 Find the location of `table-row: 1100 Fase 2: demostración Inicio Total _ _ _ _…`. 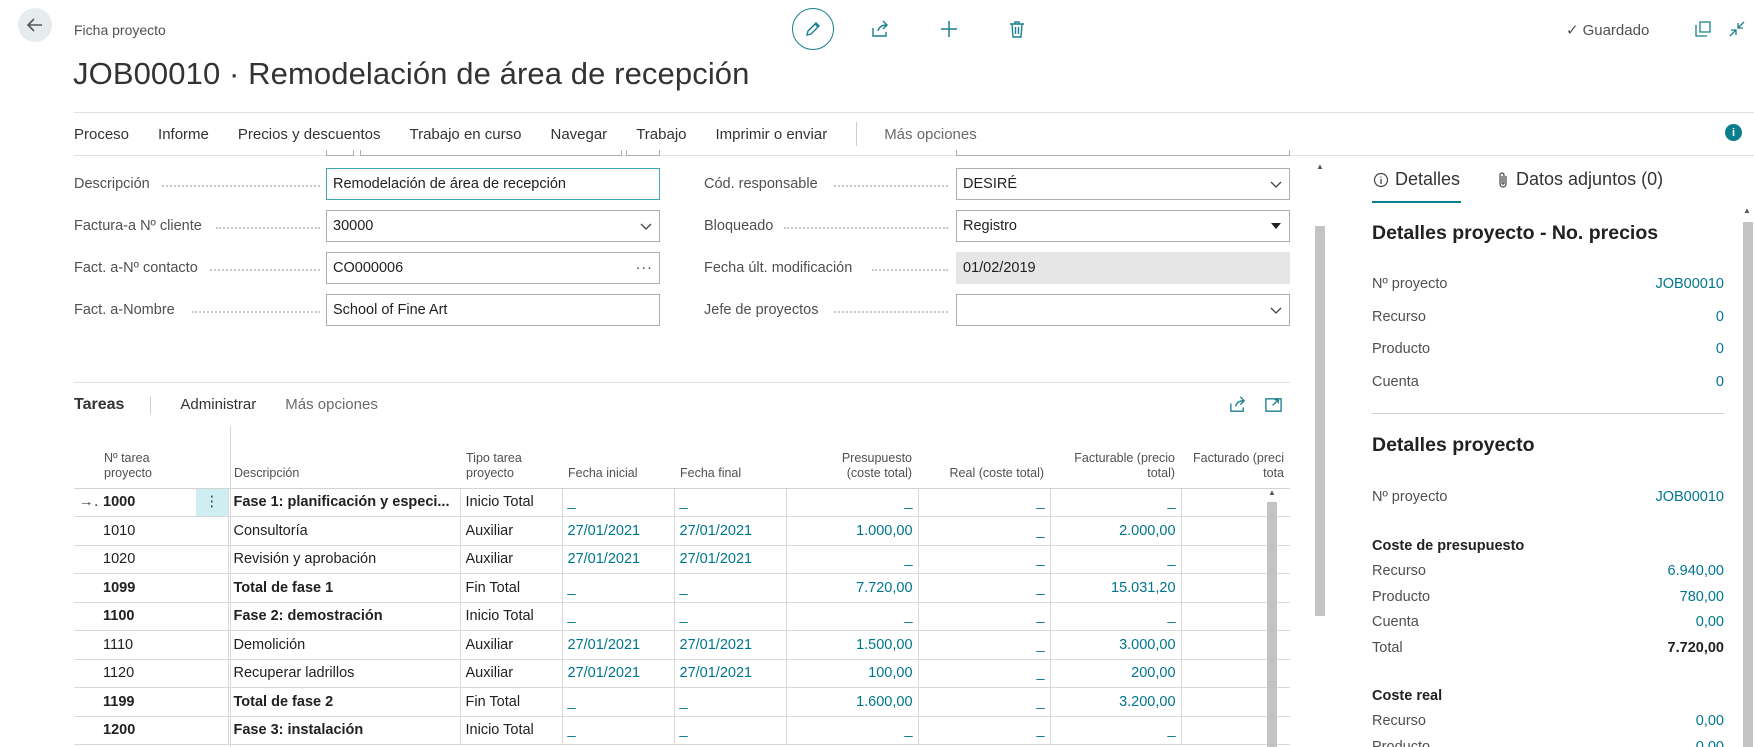

table-row: 1100 Fase 2: demostración Inicio Total _ _ _ _… is located at coordinates (682, 616).